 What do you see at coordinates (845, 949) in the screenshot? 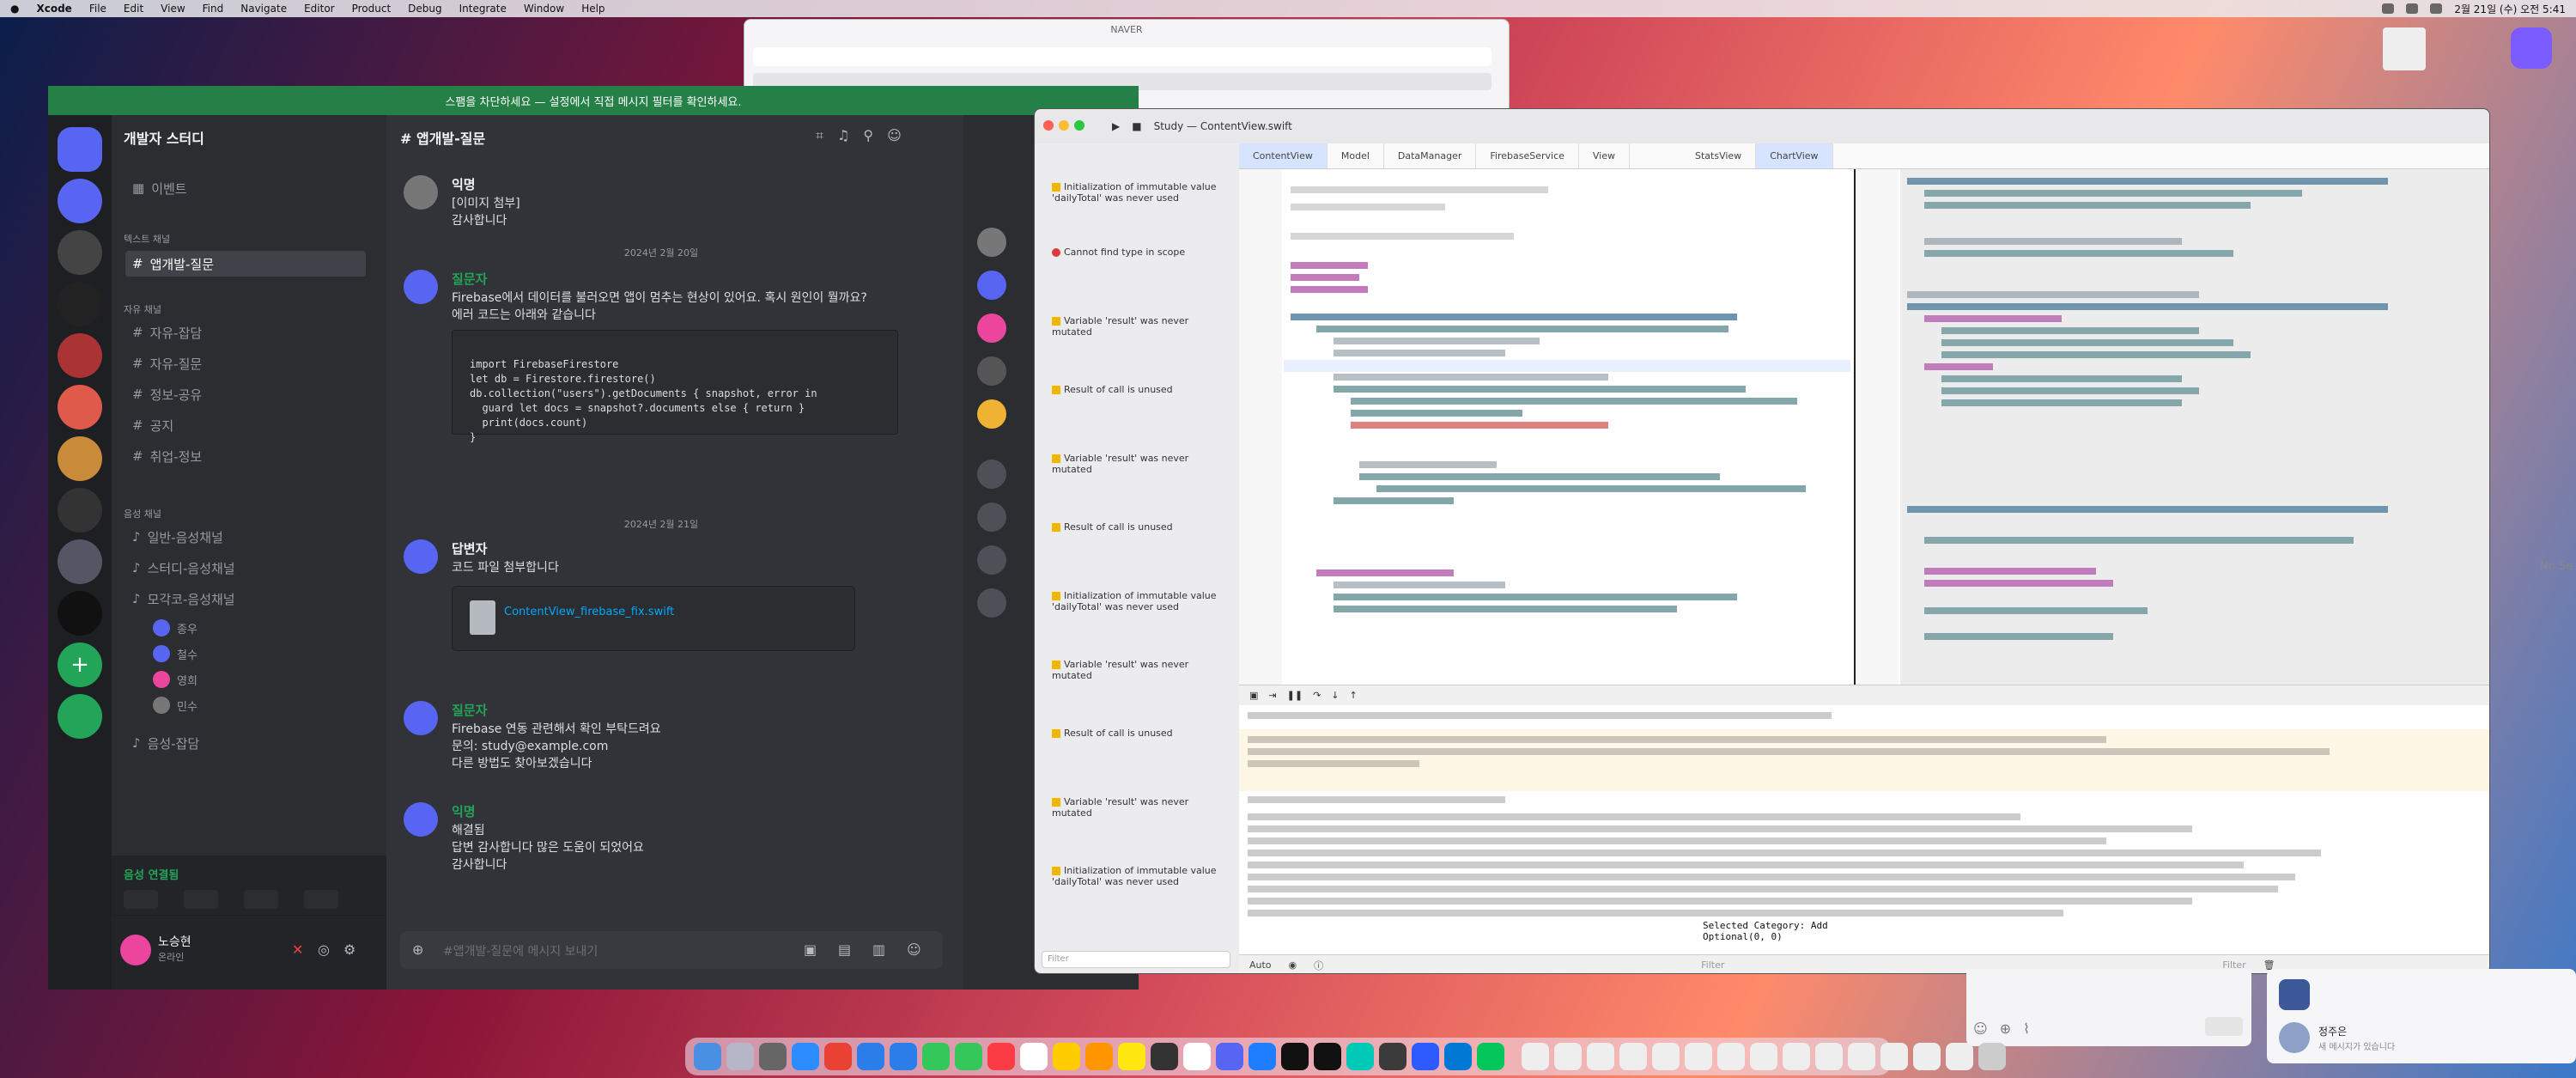
I see `gif-icon: ▤` at bounding box center [845, 949].